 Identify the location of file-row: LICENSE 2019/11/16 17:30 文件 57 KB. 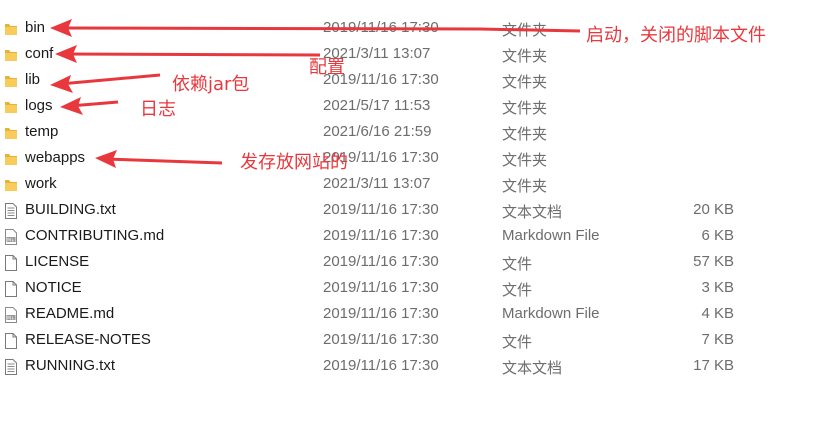
(380, 263).